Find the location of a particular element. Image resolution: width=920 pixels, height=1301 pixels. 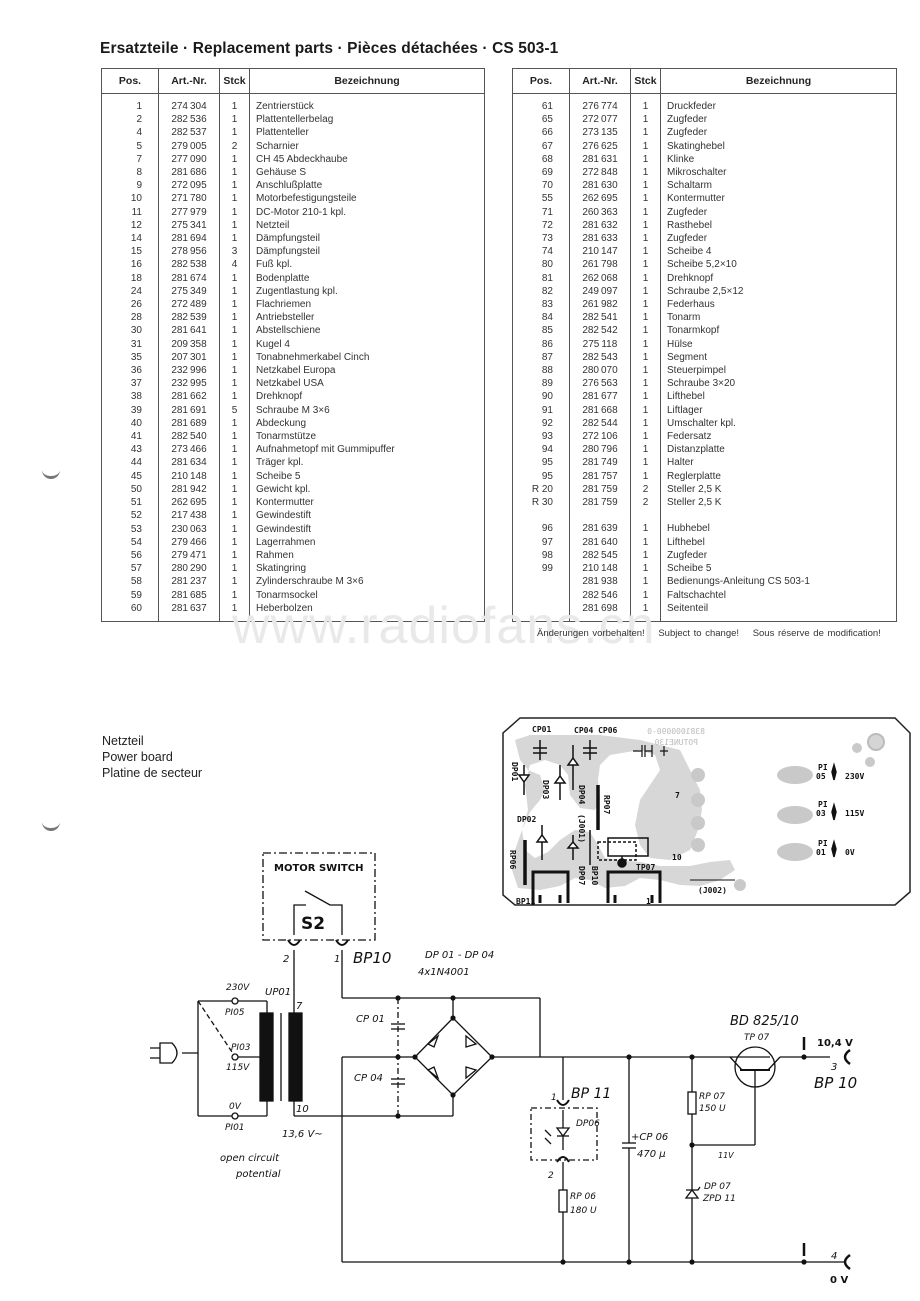

label-cp04: CP 04 is located at coordinates (368, 1078).